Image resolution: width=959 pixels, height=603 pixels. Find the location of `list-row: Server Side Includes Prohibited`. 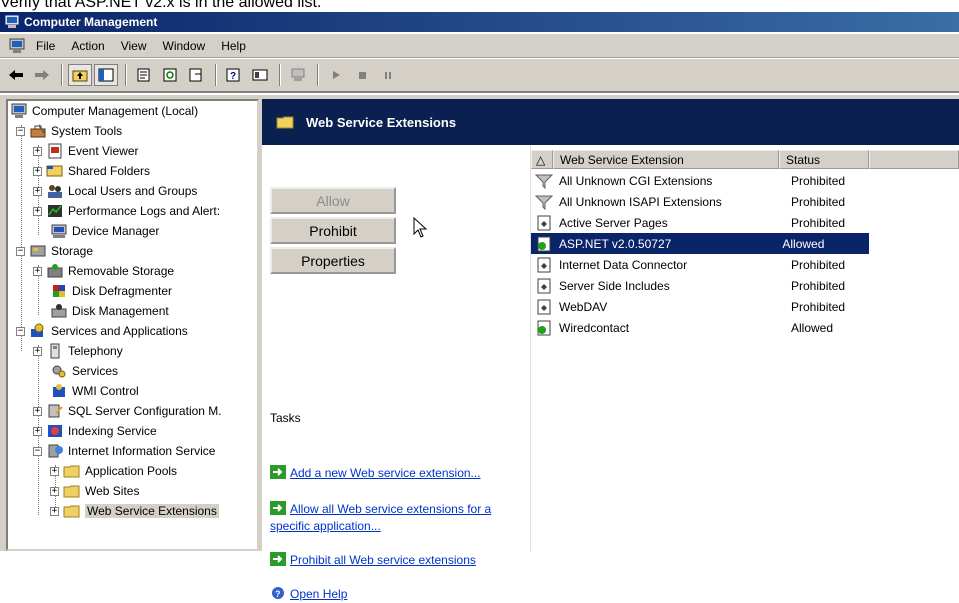

list-row: Server Side Includes Prohibited is located at coordinates (706, 285).